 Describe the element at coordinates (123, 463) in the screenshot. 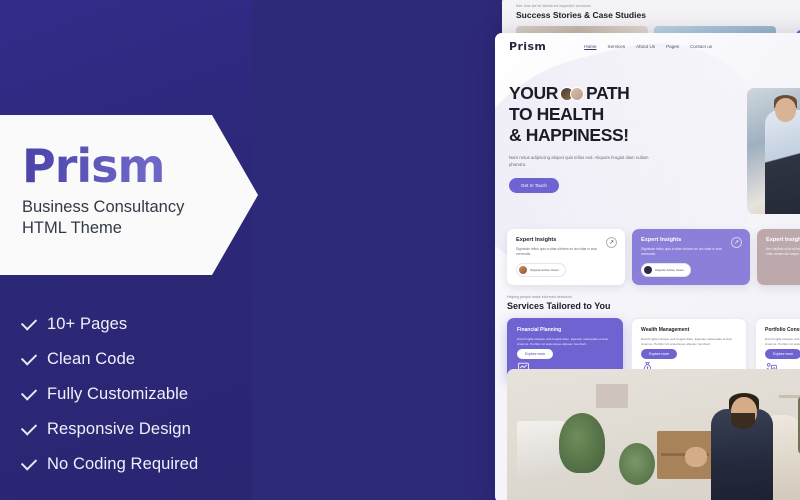

I see `feature-label: No Coding Required` at that location.